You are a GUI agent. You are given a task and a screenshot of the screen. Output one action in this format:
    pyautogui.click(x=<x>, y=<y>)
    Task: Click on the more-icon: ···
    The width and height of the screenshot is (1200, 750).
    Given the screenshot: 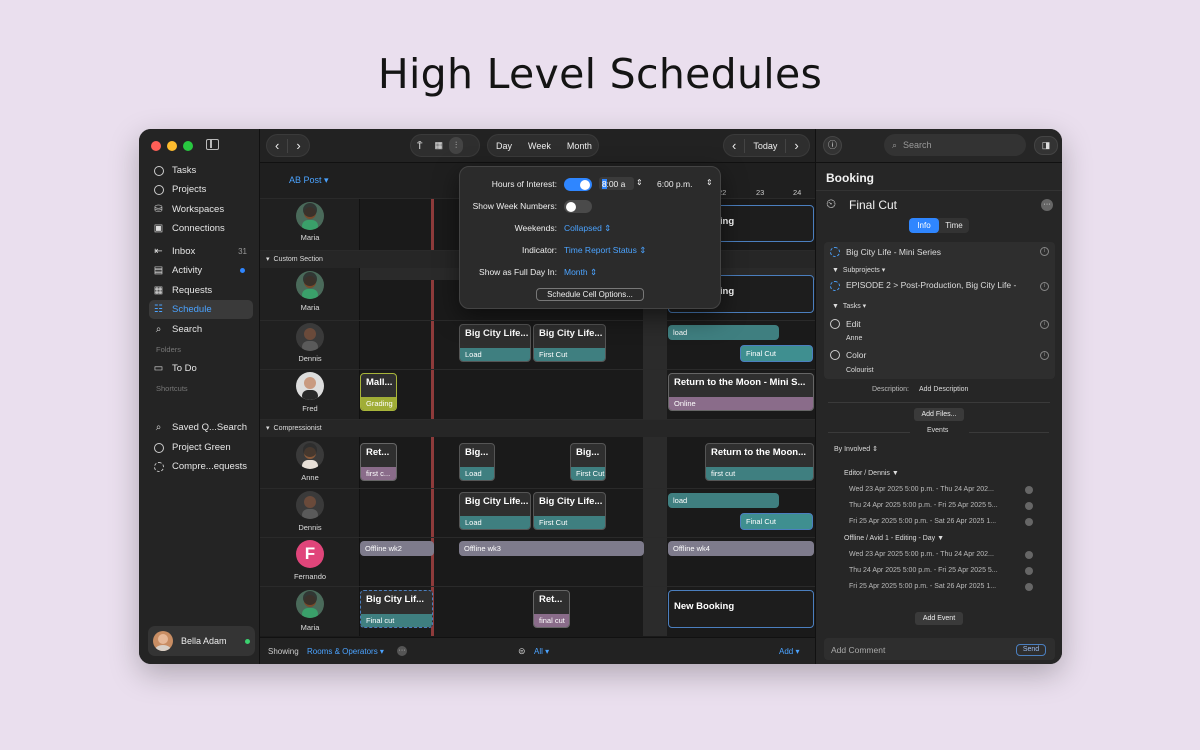 What is the action you would take?
    pyautogui.click(x=402, y=651)
    